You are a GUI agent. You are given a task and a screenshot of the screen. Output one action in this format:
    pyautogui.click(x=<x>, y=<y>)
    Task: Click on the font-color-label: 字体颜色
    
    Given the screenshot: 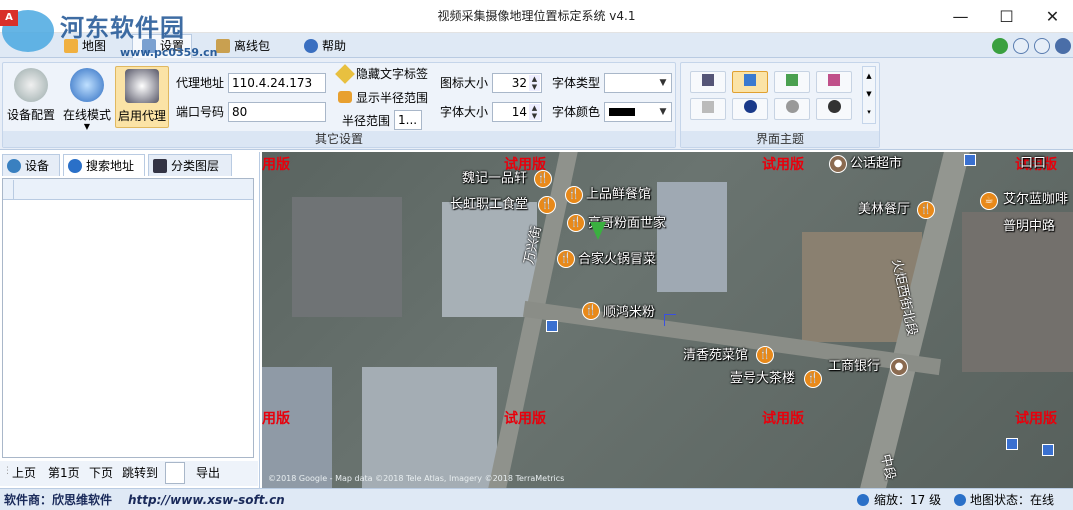 What is the action you would take?
    pyautogui.click(x=576, y=112)
    